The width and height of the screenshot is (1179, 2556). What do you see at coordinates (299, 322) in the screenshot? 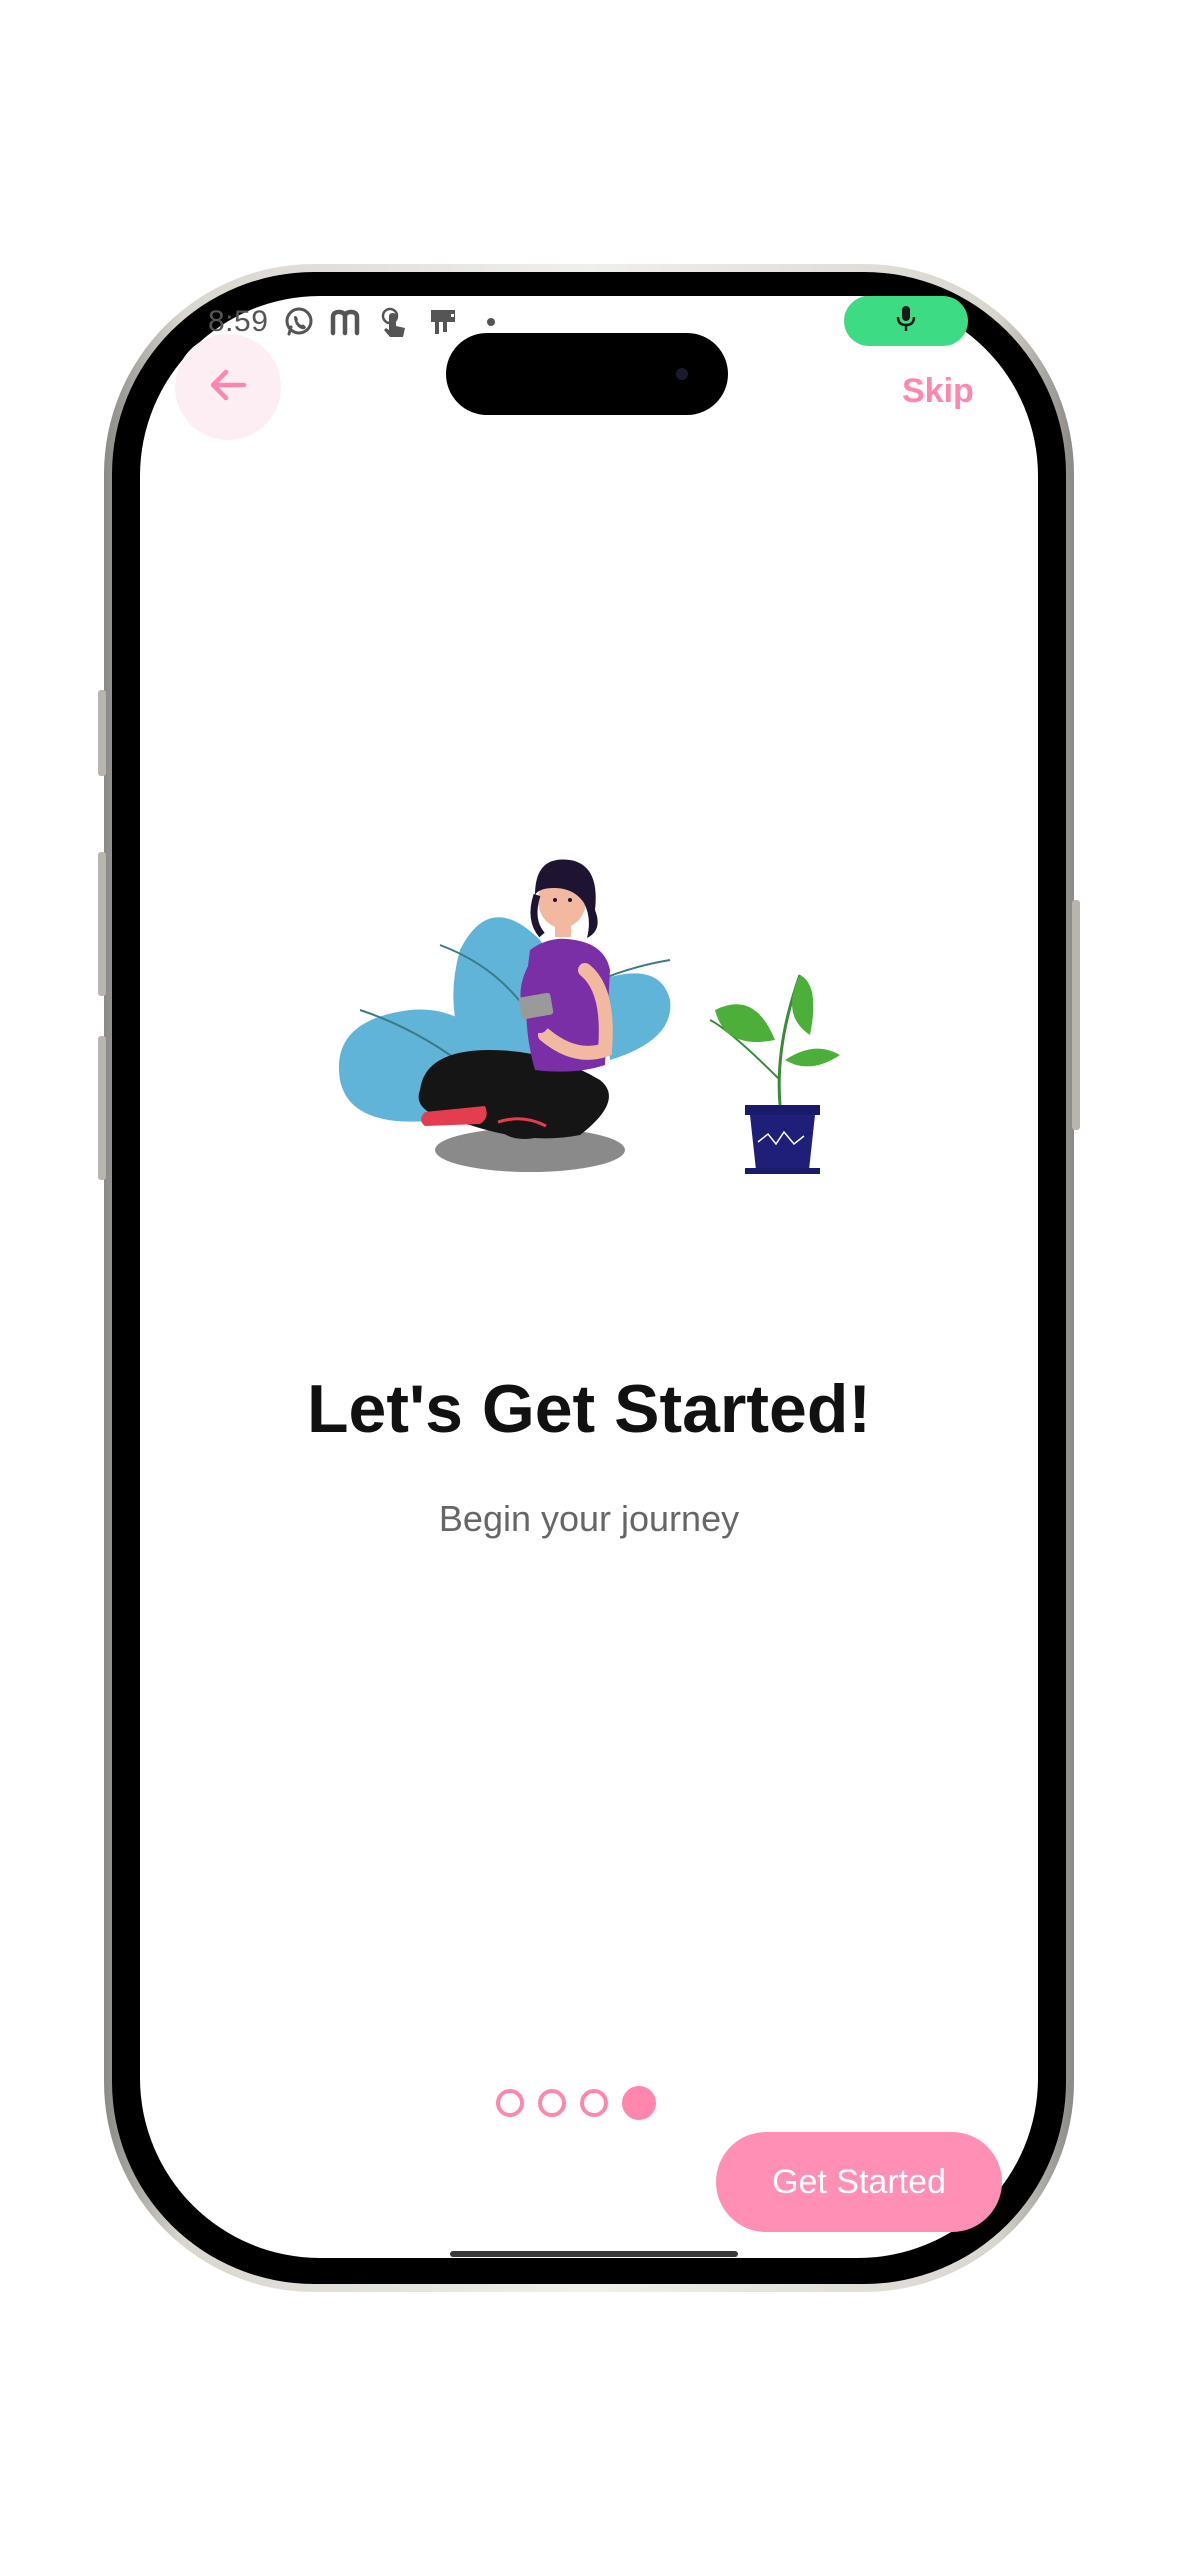
I see `whatsapp-icon` at bounding box center [299, 322].